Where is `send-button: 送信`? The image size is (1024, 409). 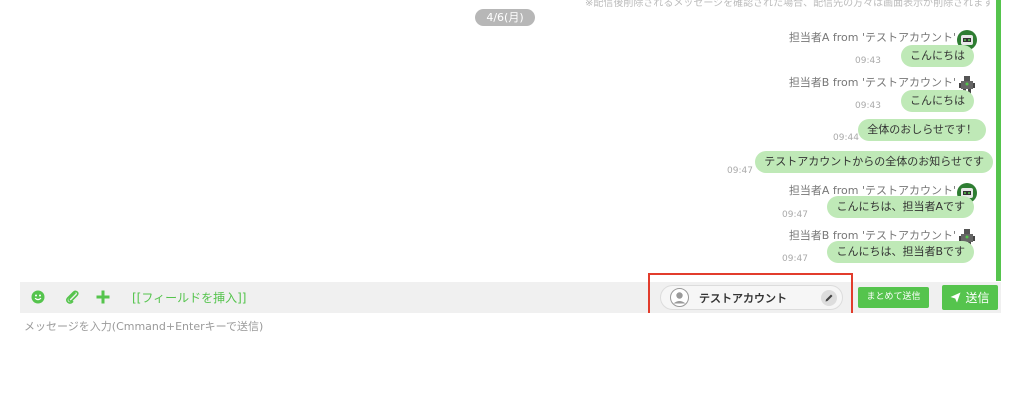 send-button: 送信 is located at coordinates (970, 297).